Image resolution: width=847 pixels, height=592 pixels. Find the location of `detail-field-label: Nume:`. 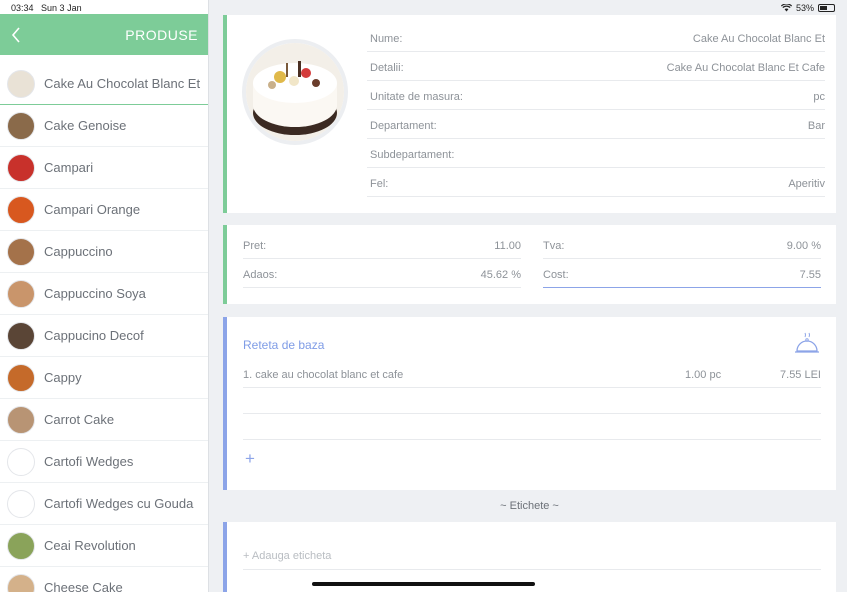

detail-field-label: Nume: is located at coordinates (386, 39).